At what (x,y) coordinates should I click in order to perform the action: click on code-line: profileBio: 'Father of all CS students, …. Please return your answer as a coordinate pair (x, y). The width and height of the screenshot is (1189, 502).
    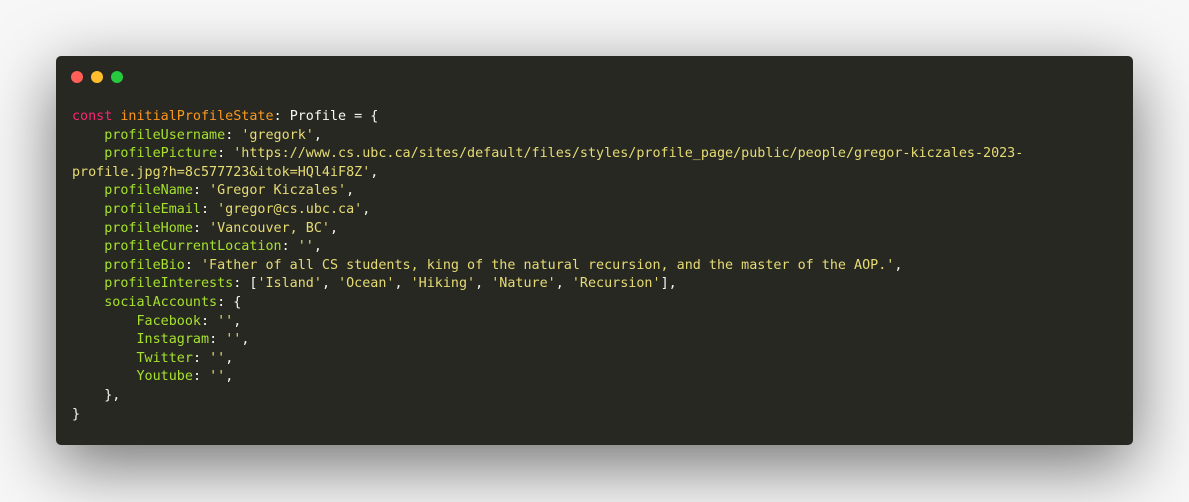
    Looking at the image, I should click on (503, 265).